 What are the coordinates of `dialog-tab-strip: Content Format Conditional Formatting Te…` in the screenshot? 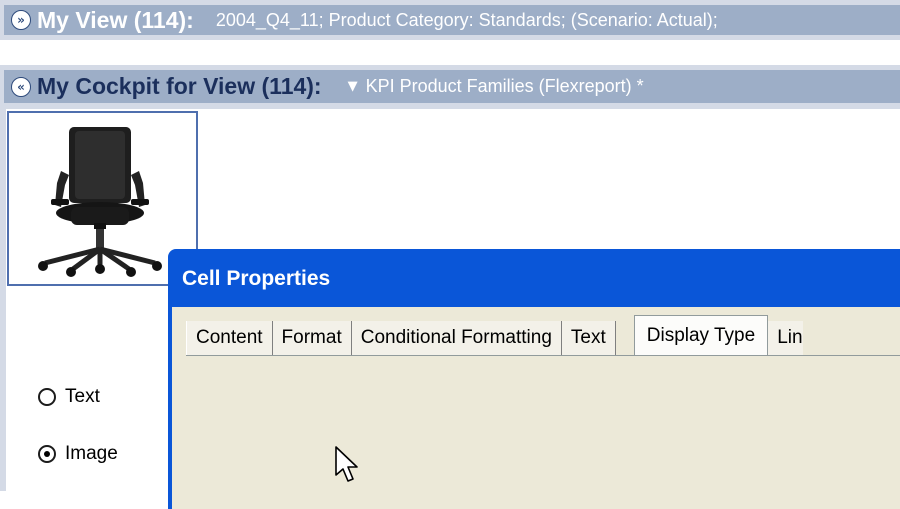 It's located at (543, 335).